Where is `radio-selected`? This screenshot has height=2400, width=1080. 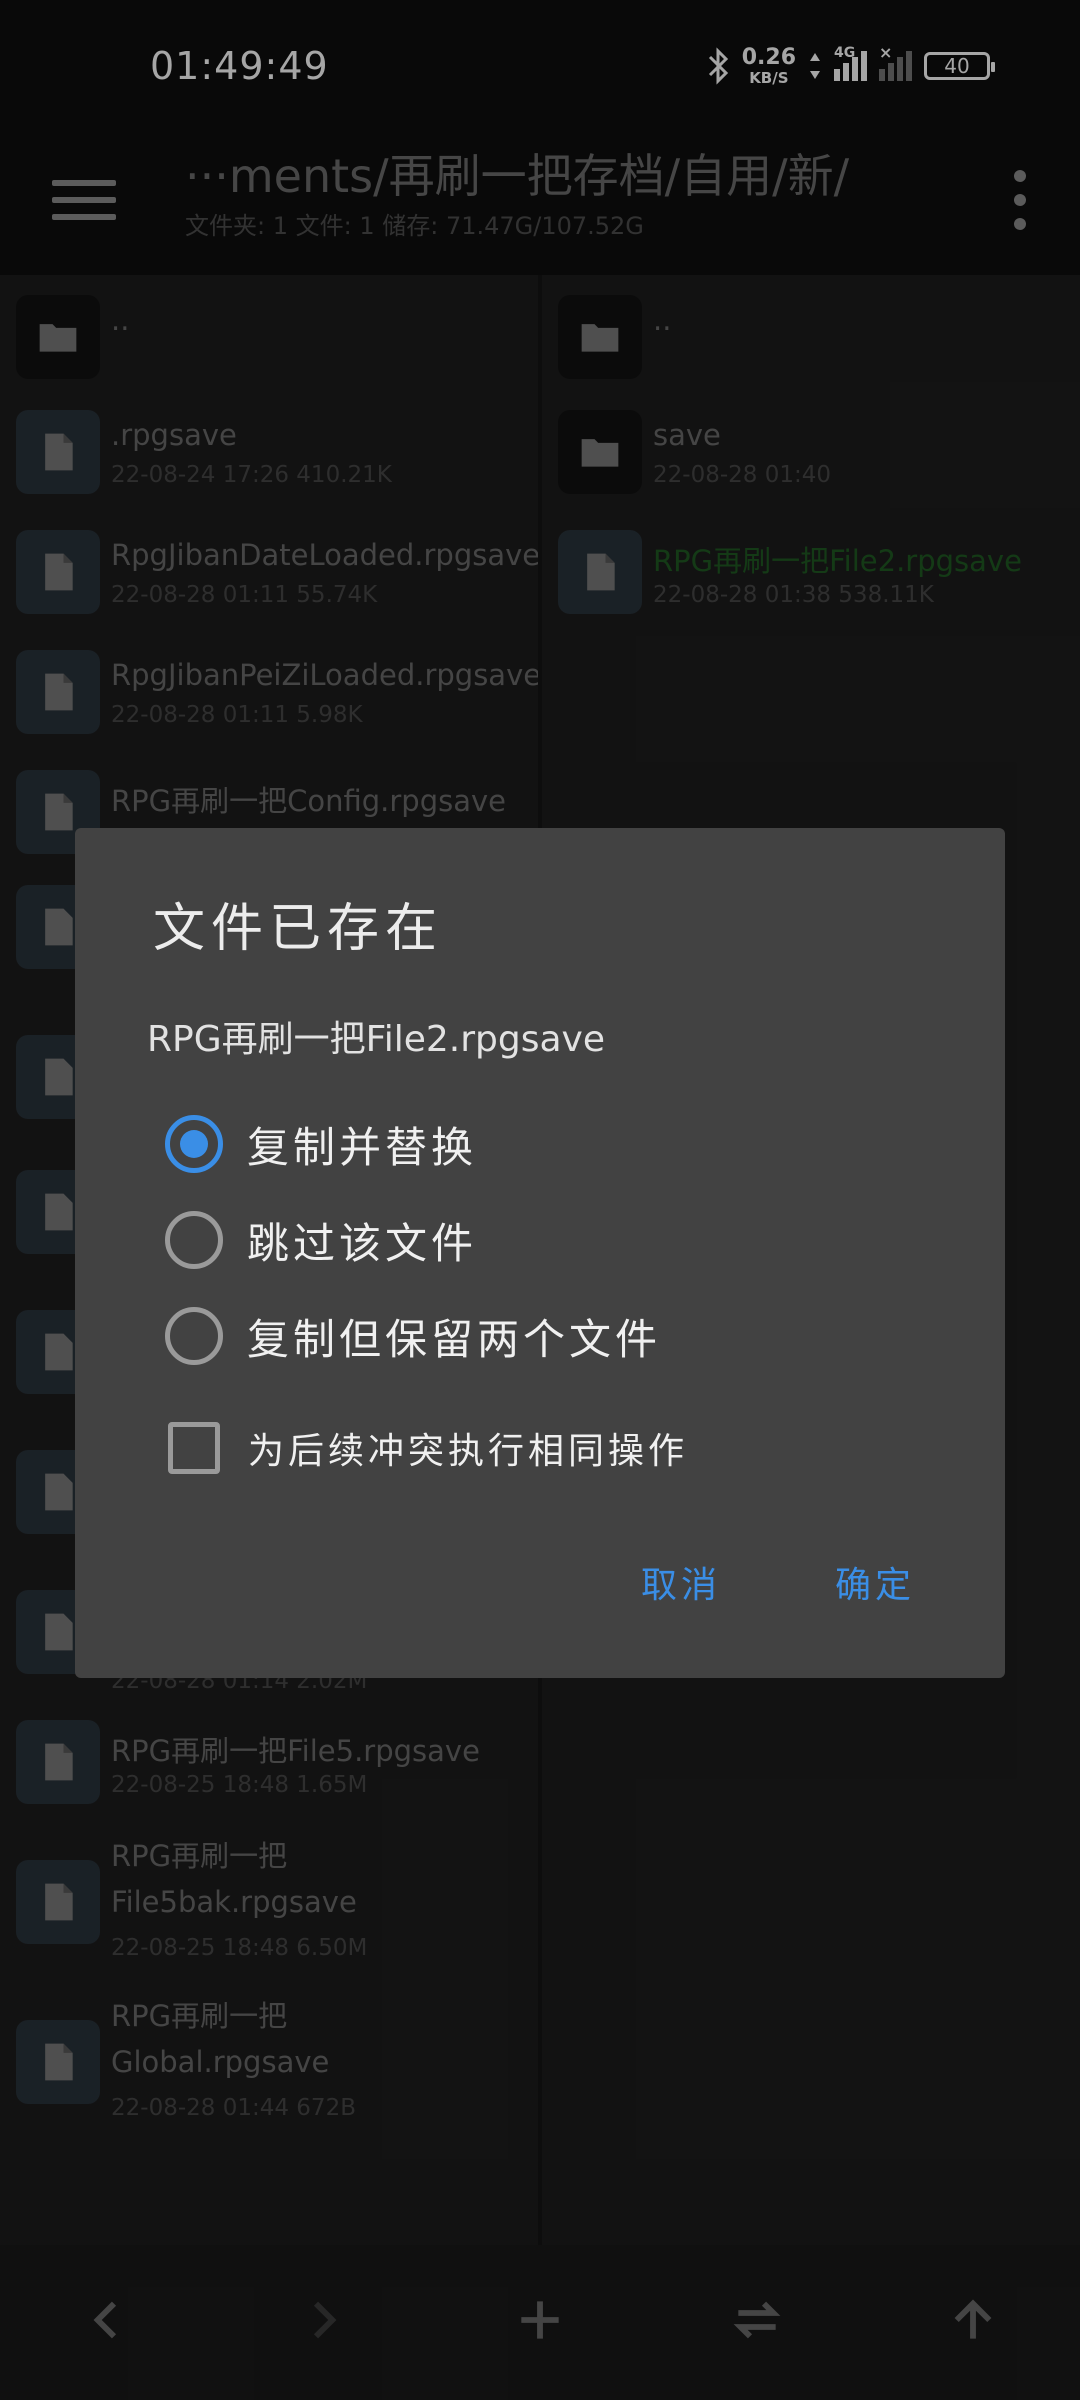
radio-selected is located at coordinates (194, 1144).